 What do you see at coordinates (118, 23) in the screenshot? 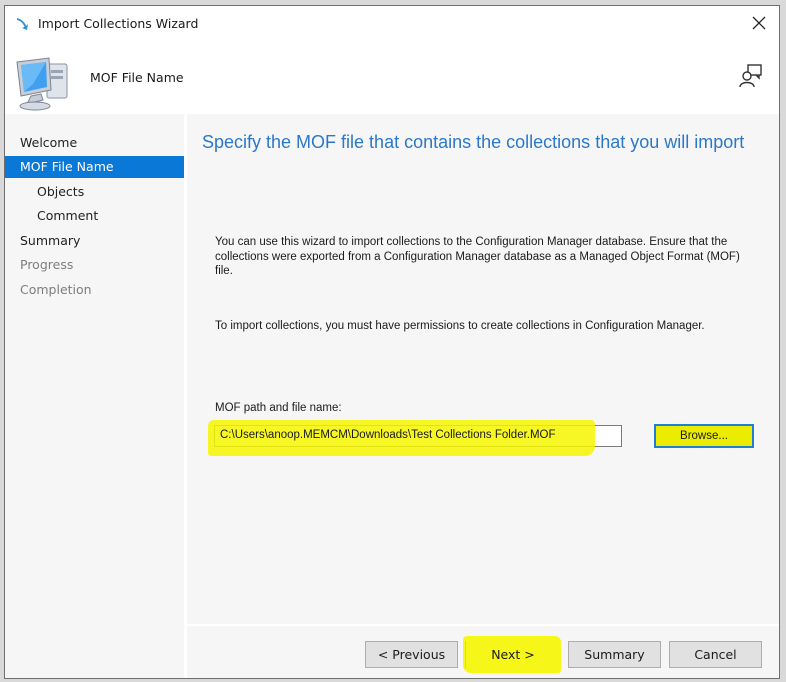
I see `window-title: Import Collections Wizard` at bounding box center [118, 23].